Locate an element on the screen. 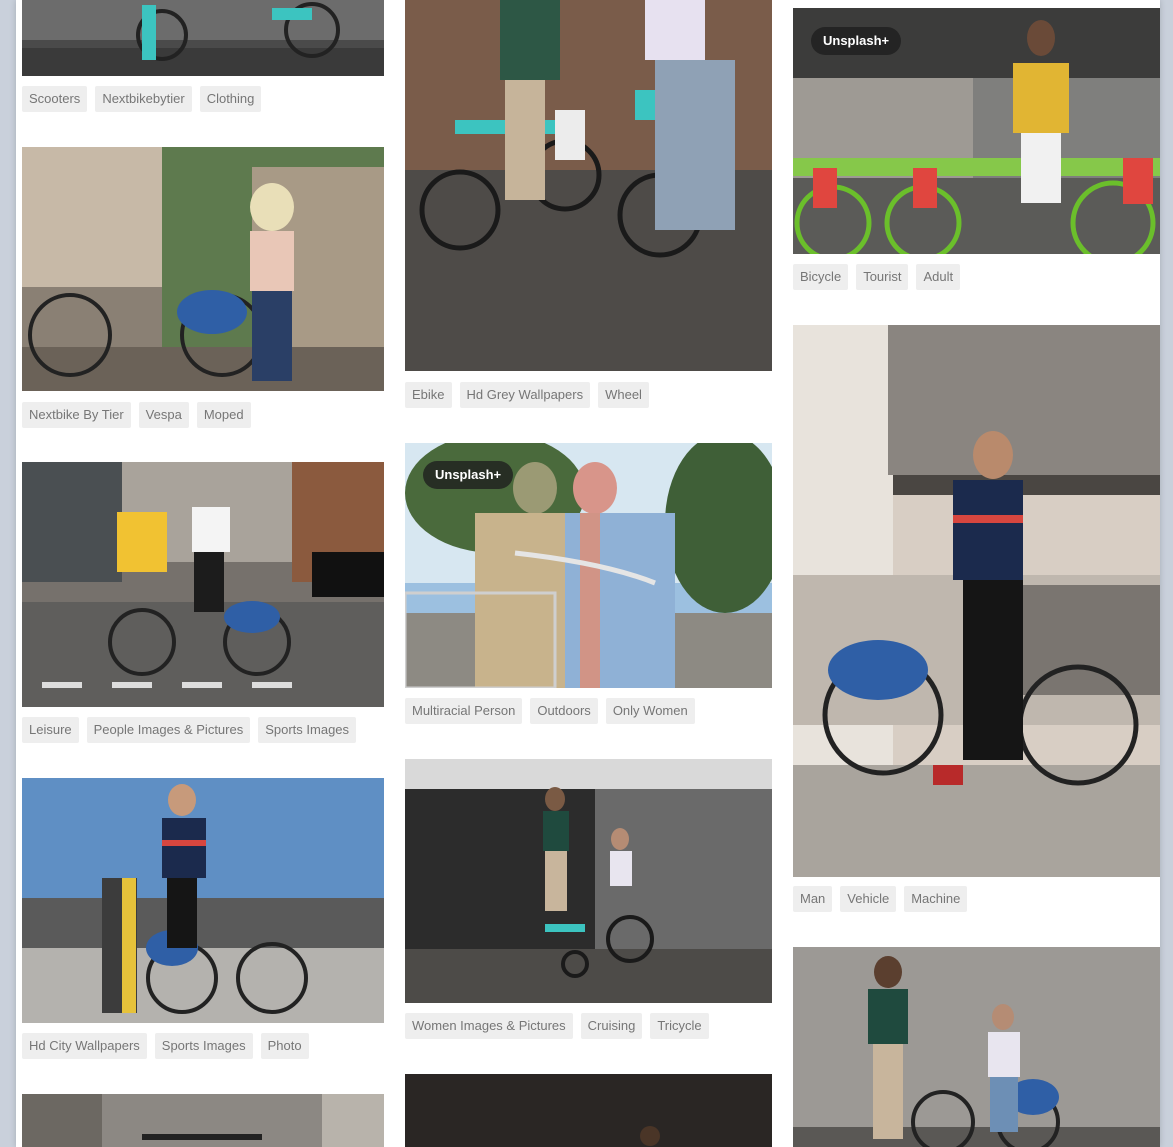 The image size is (1173, 1147). tag: Hd Grey Wallpapers is located at coordinates (525, 395).